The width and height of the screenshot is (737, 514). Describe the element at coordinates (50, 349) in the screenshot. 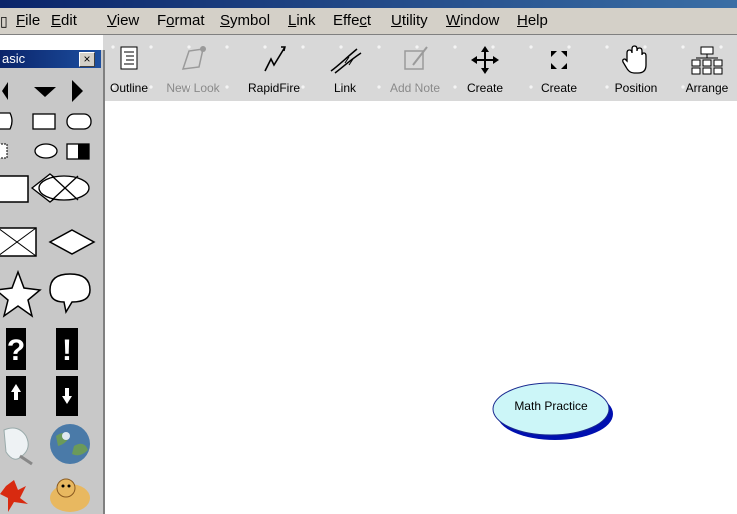

I see `palette-question-exclaim: ? !` at that location.